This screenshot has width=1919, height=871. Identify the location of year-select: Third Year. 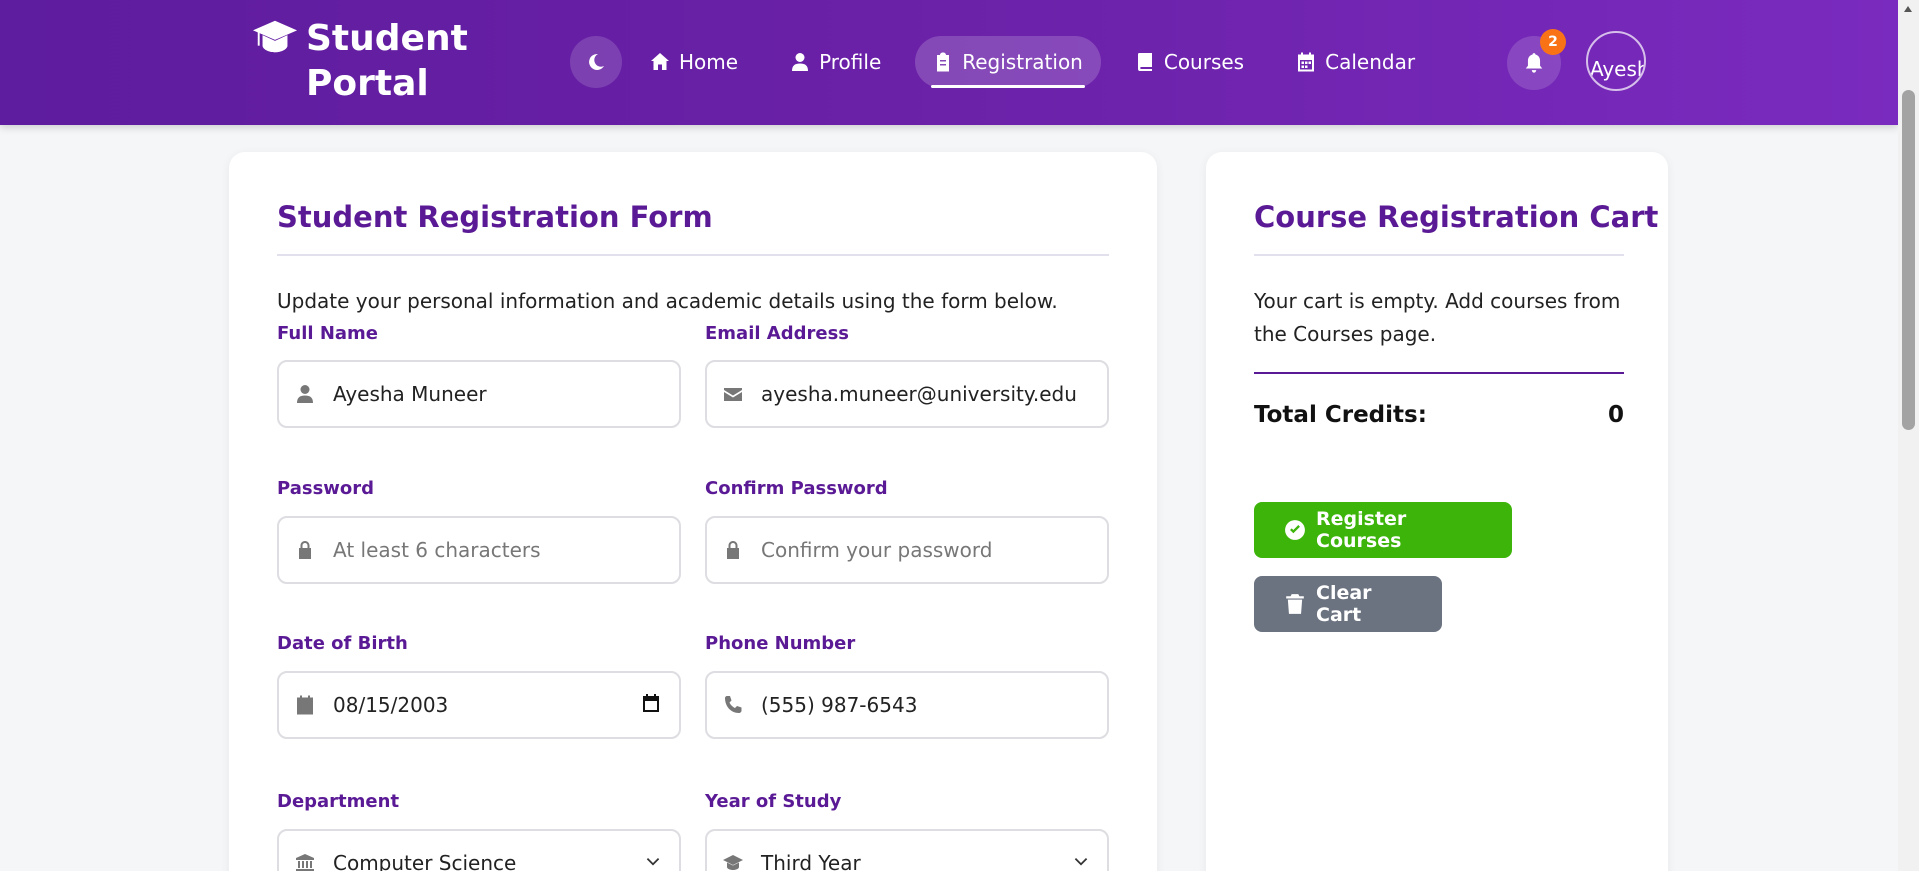
(907, 850).